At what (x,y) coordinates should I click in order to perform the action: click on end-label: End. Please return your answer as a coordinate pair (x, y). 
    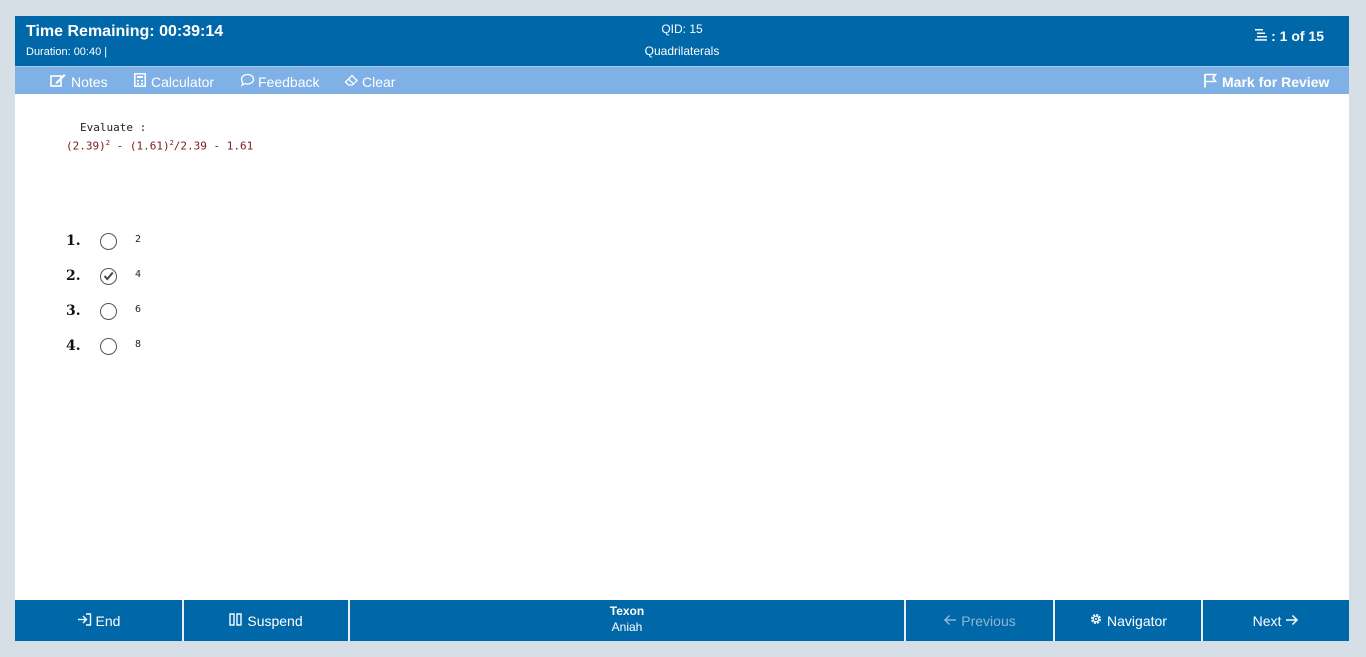
    Looking at the image, I should click on (108, 620).